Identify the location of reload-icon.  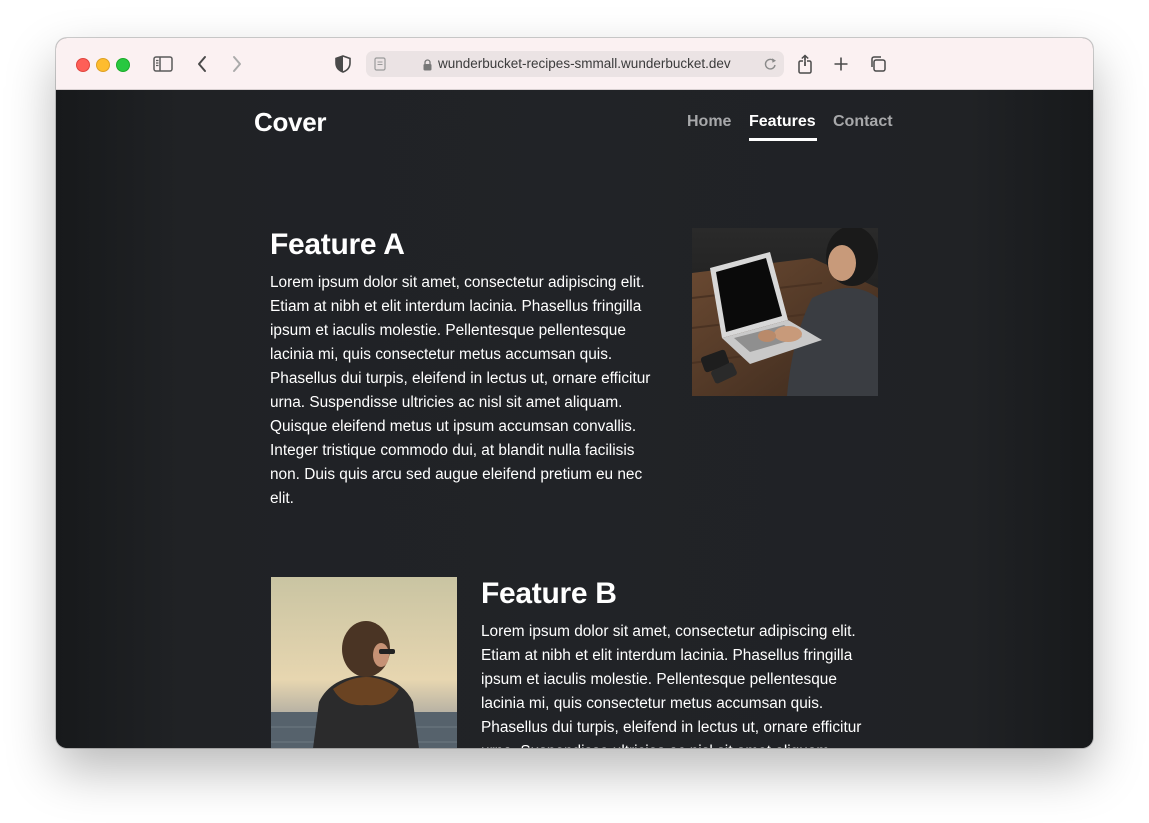
(770, 66).